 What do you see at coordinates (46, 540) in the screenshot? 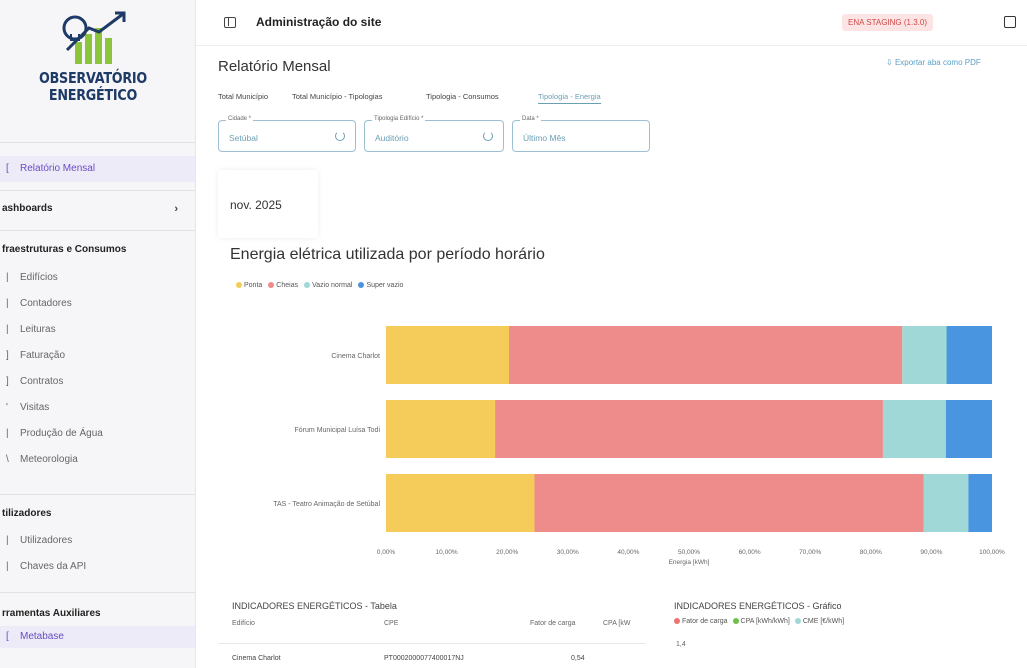
I see `sidebar-item-label: Utilizadores` at bounding box center [46, 540].